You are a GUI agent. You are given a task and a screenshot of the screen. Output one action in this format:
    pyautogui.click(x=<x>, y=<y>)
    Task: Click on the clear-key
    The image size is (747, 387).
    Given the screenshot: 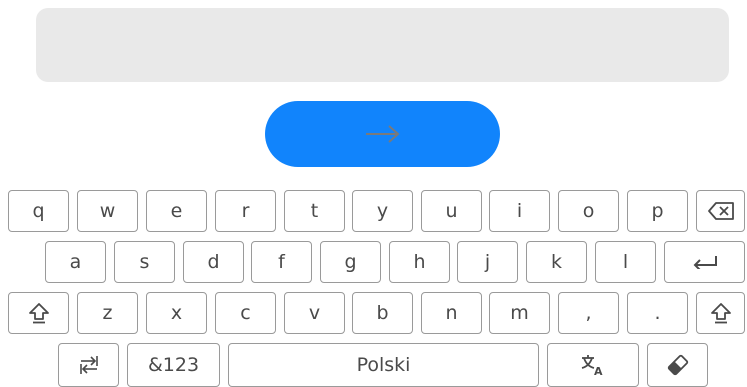 What is the action you would take?
    pyautogui.click(x=677, y=365)
    